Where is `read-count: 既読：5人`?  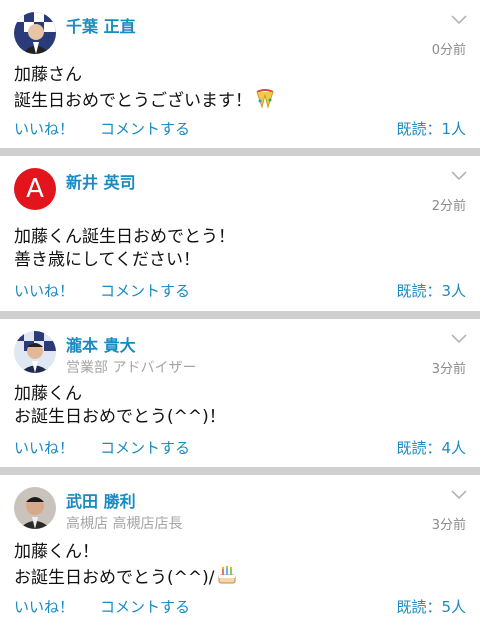
read-count: 既読：5人 is located at coordinates (431, 606).